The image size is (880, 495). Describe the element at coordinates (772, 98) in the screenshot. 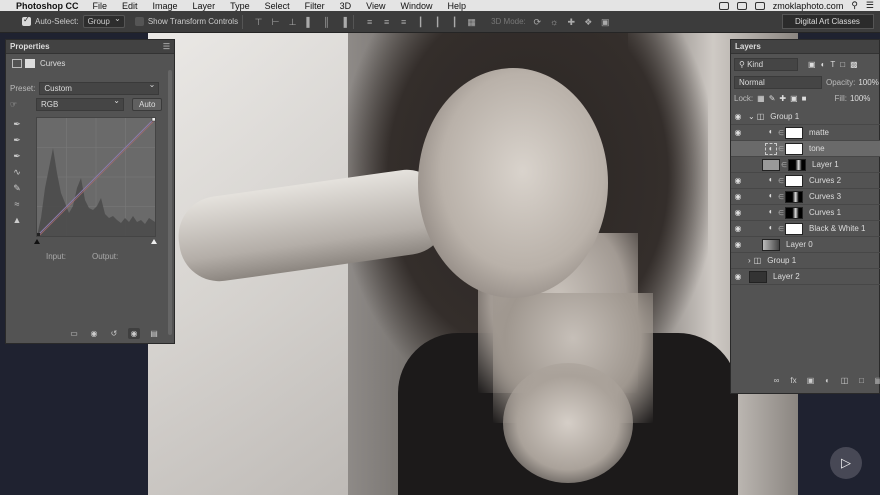

I see `lock-paint-icon: ✎` at that location.